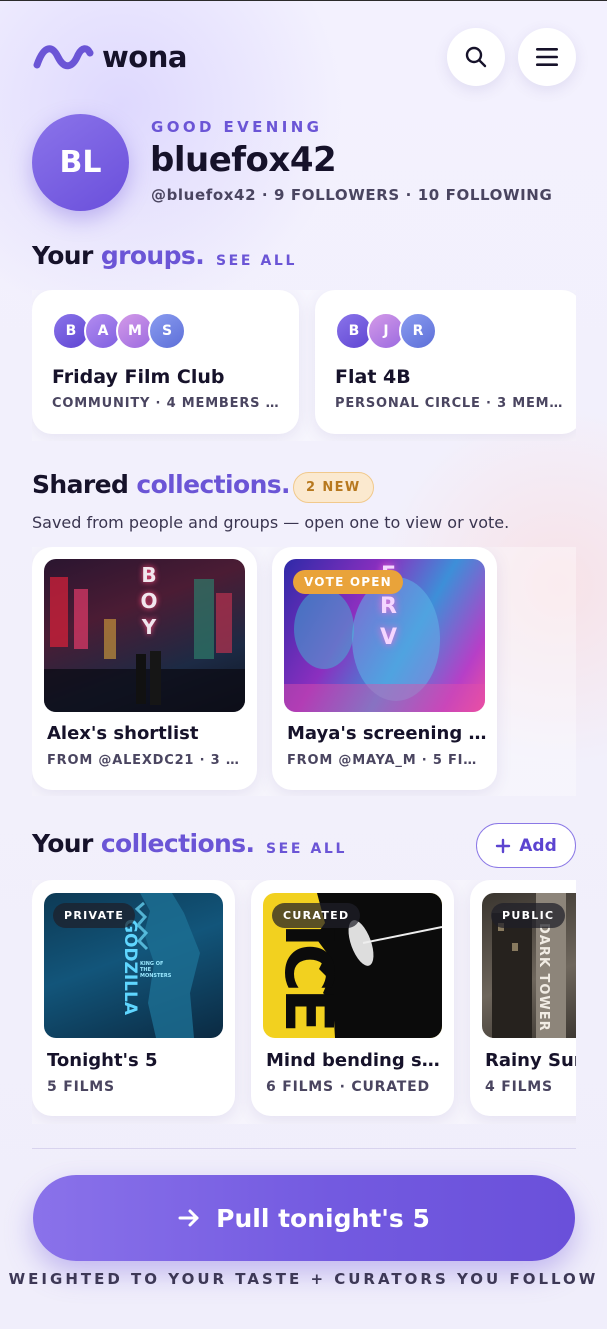 This screenshot has height=1329, width=607. Describe the element at coordinates (102, 1060) in the screenshot. I see `collection-title: Tonight's 5` at that location.